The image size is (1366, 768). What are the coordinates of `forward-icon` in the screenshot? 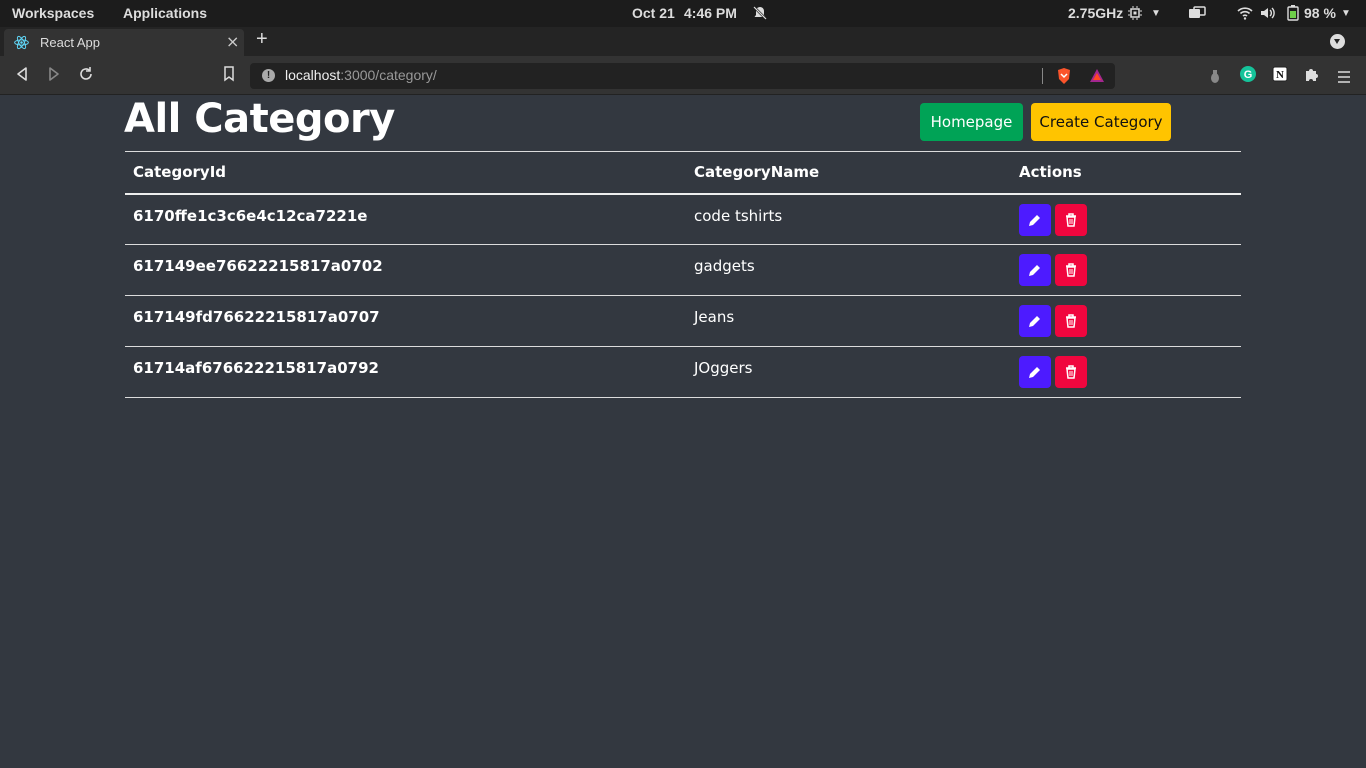 It's located at (54, 76).